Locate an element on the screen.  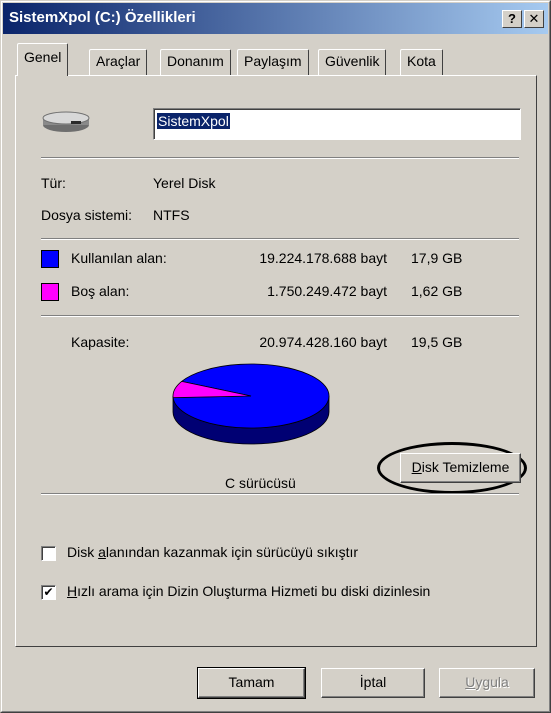
type-label: Tür: is located at coordinates (53, 183).